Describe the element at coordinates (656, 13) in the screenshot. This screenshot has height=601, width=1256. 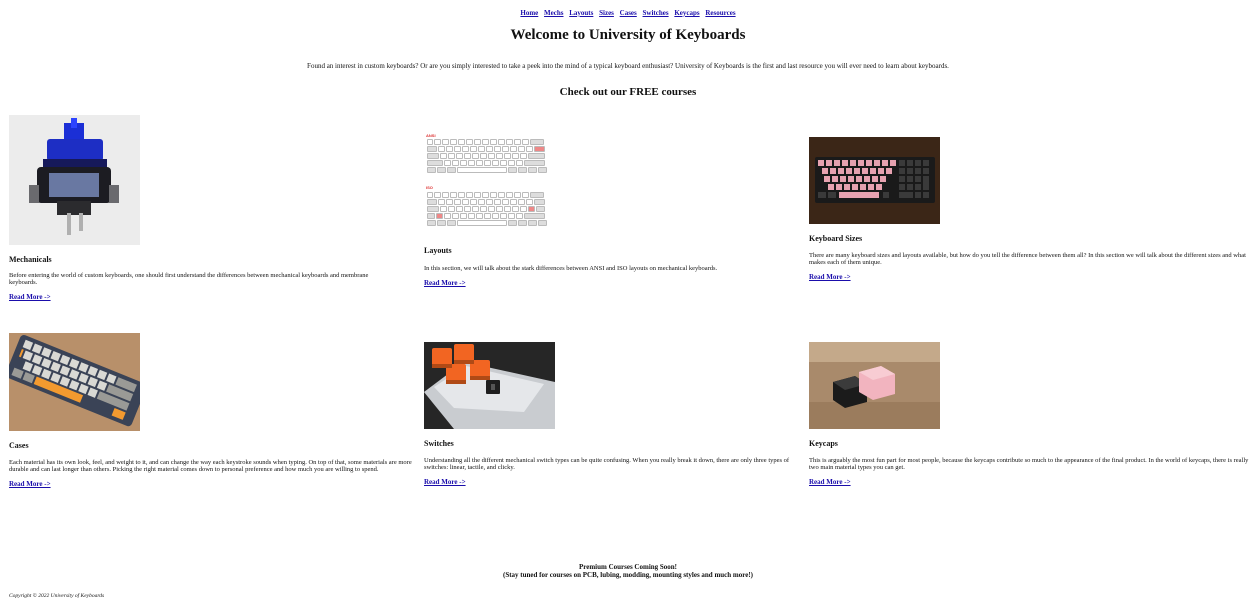
I see `nav-link-switches: Switches` at that location.